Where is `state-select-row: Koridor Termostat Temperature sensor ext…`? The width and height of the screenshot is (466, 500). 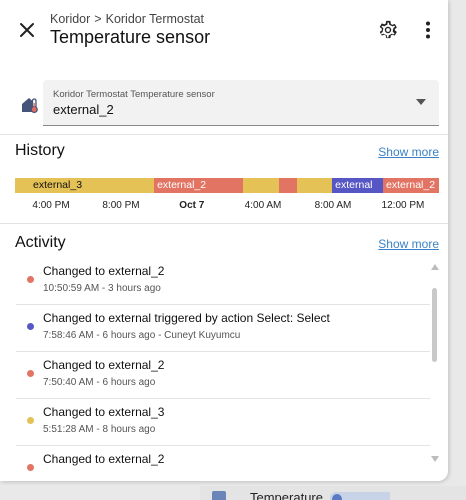 state-select-row: Koridor Termostat Temperature sensor ext… is located at coordinates (224, 103).